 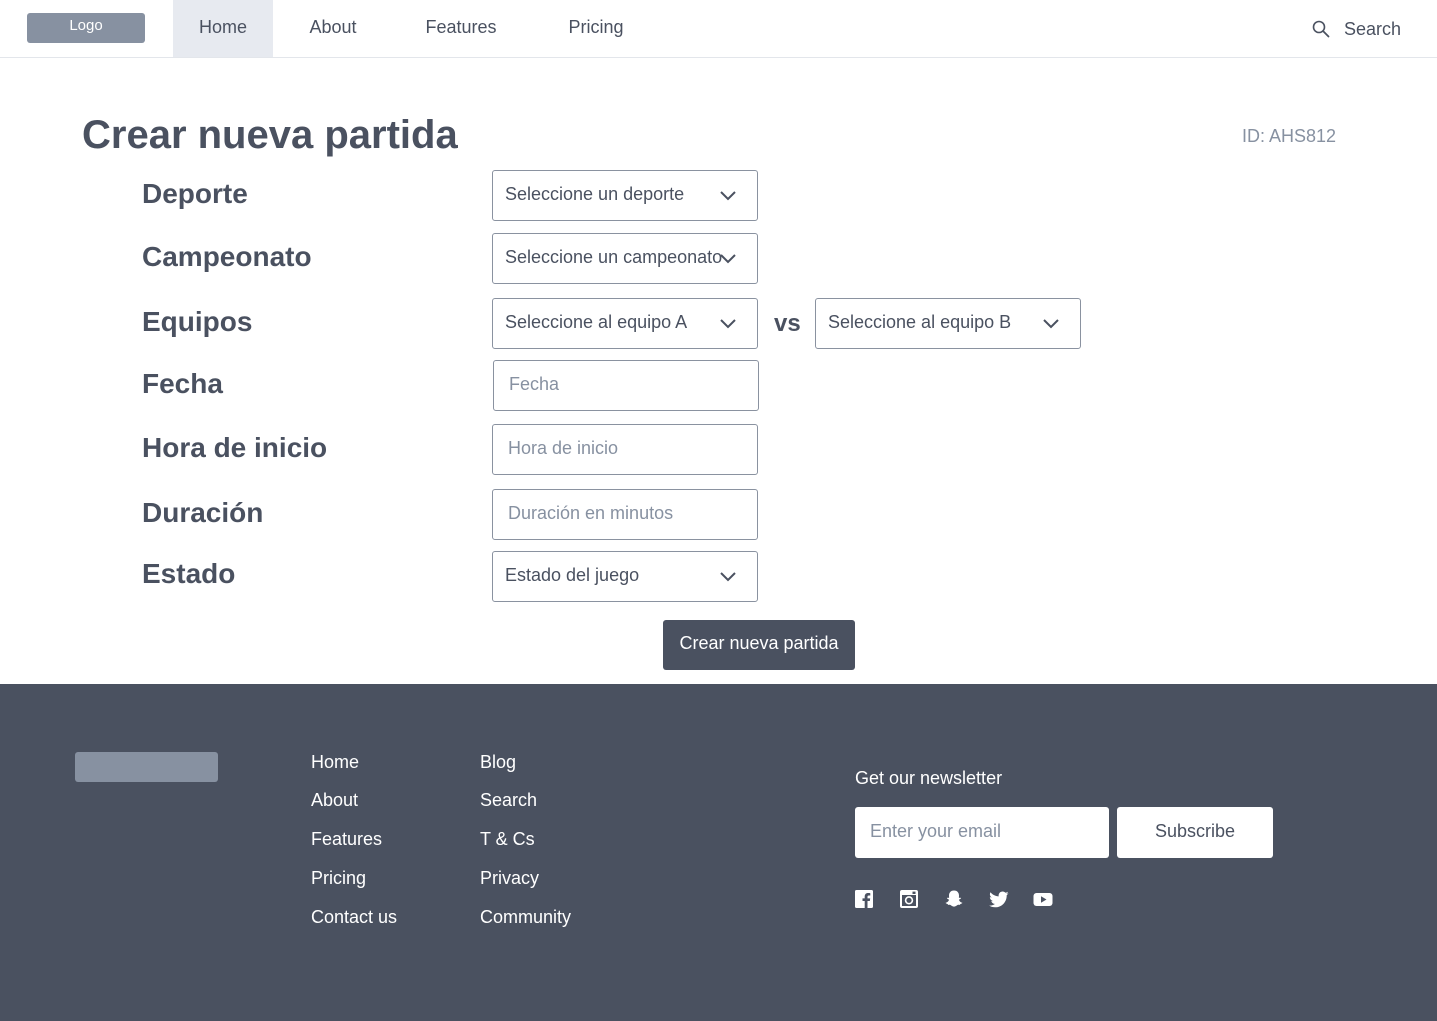 I want to click on facebook-icon, so click(x=864, y=899).